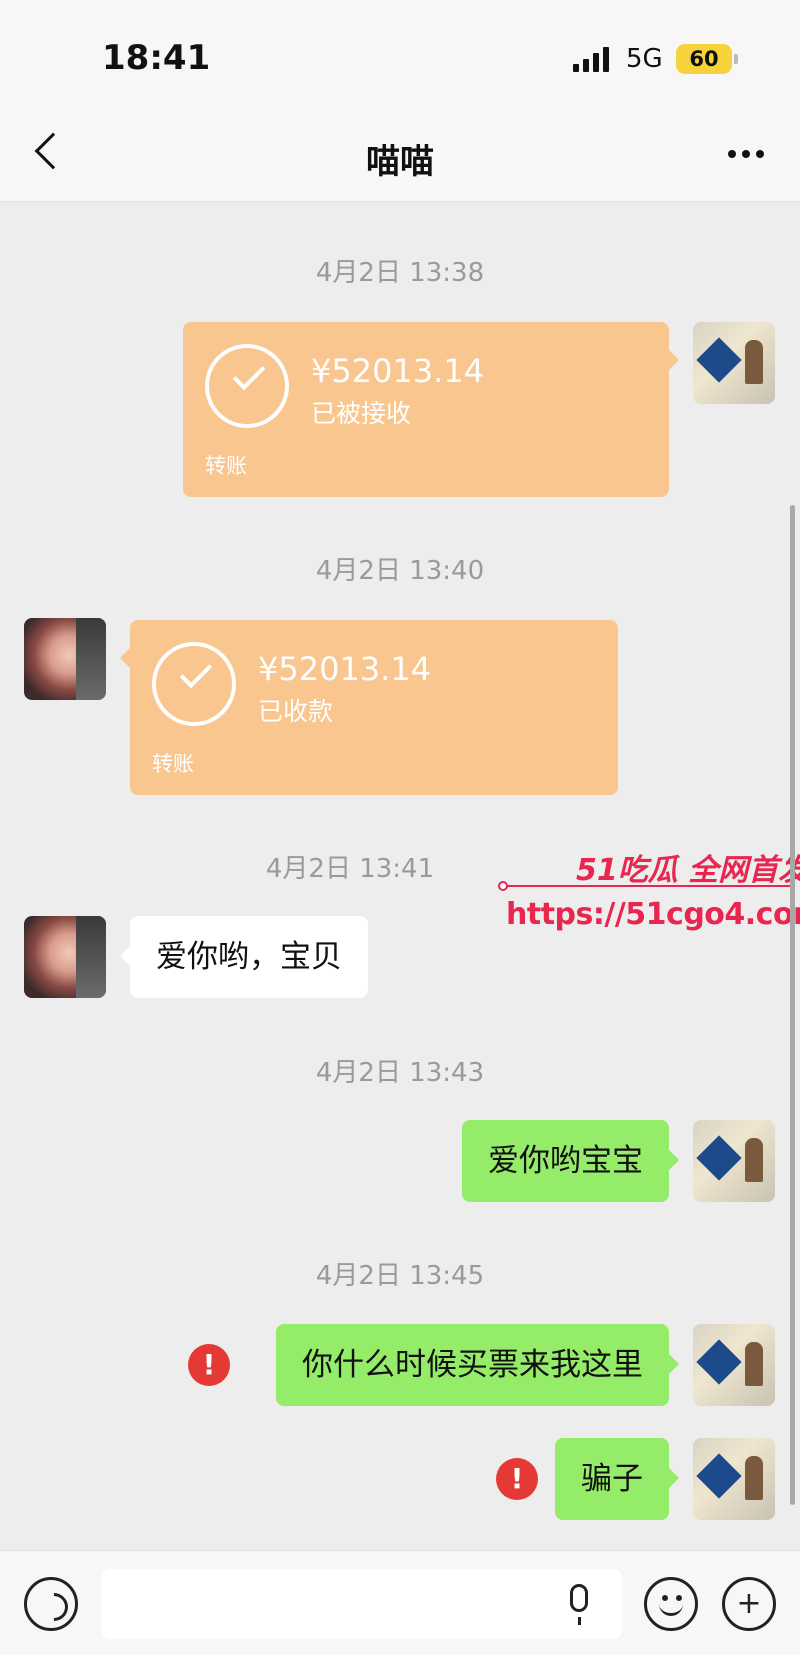  I want to click on status-bar: 18:41 5G 60, so click(400, 55).